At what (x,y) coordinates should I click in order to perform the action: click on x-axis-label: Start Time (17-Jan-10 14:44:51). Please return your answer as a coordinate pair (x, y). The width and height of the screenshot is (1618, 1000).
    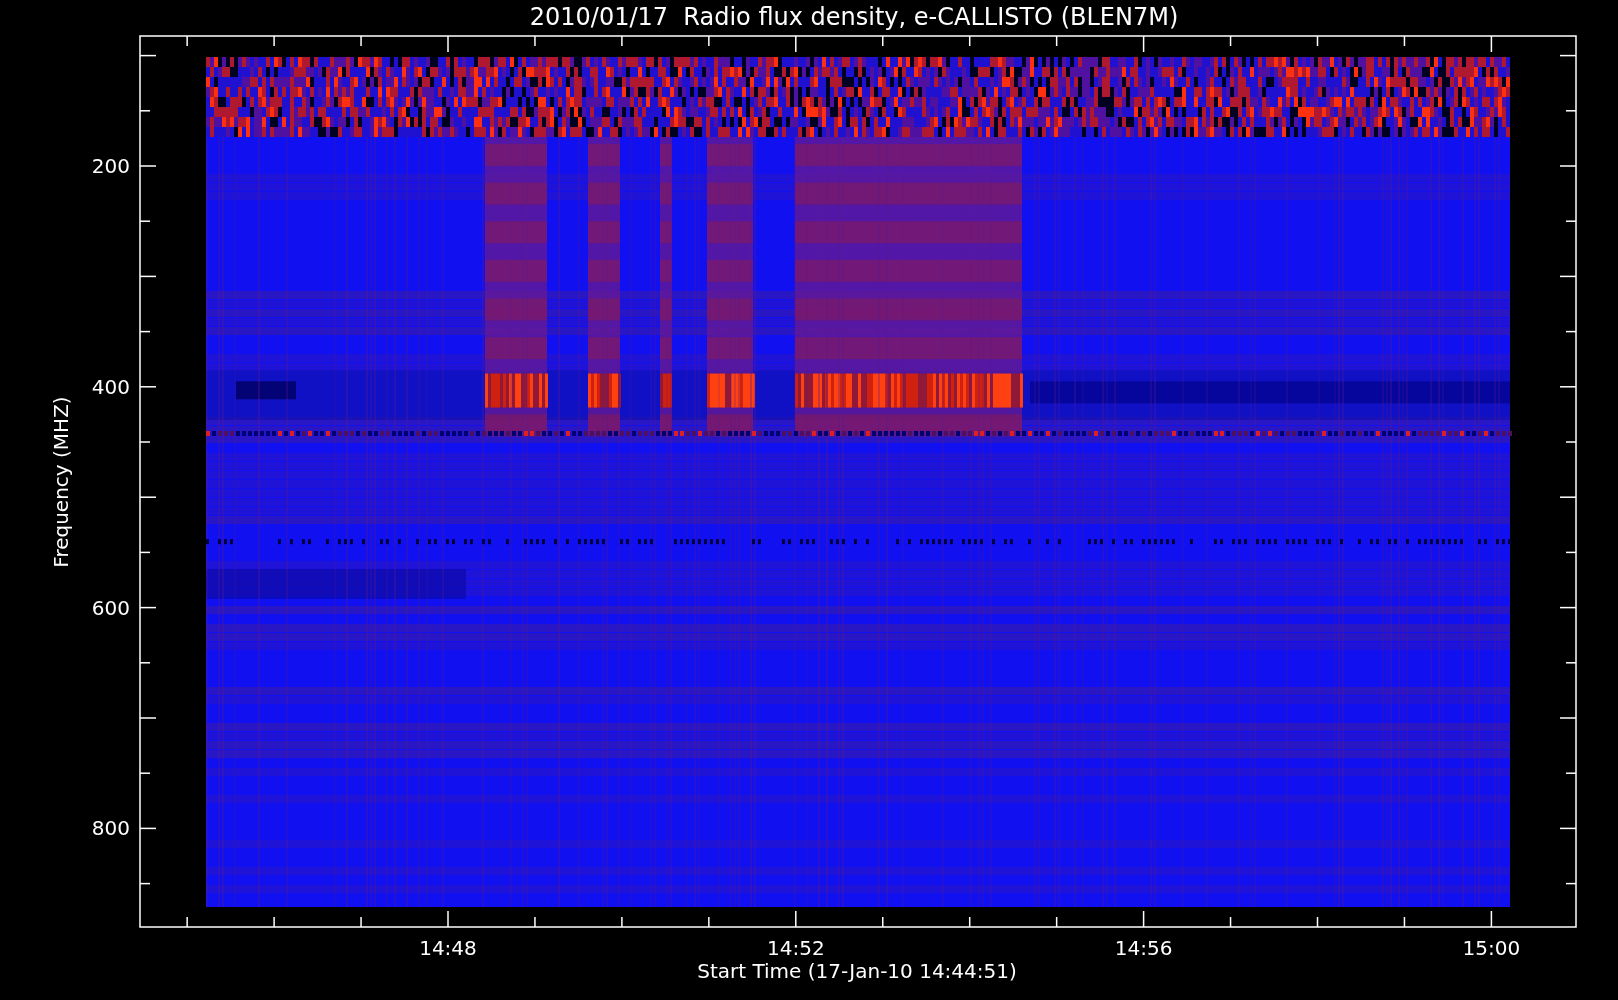
    Looking at the image, I should click on (857, 971).